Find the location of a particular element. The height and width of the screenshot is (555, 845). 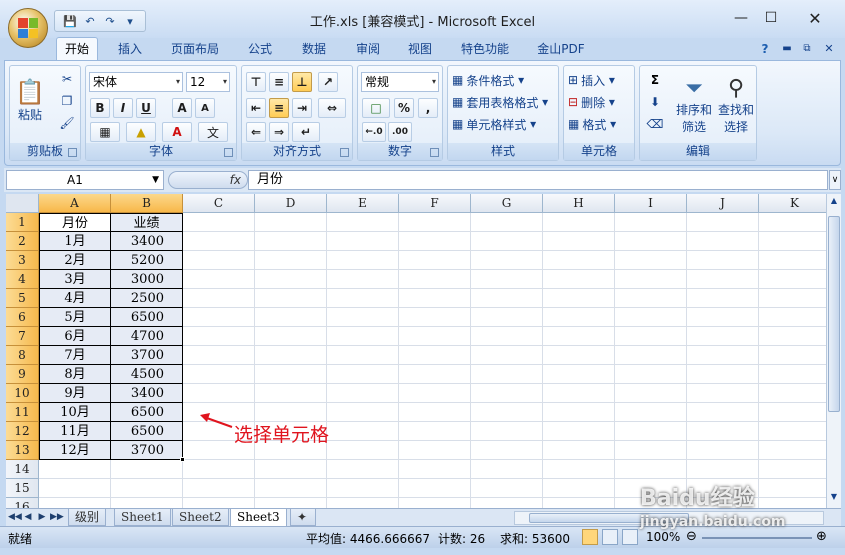

column-header-i: I is located at coordinates (651, 203).